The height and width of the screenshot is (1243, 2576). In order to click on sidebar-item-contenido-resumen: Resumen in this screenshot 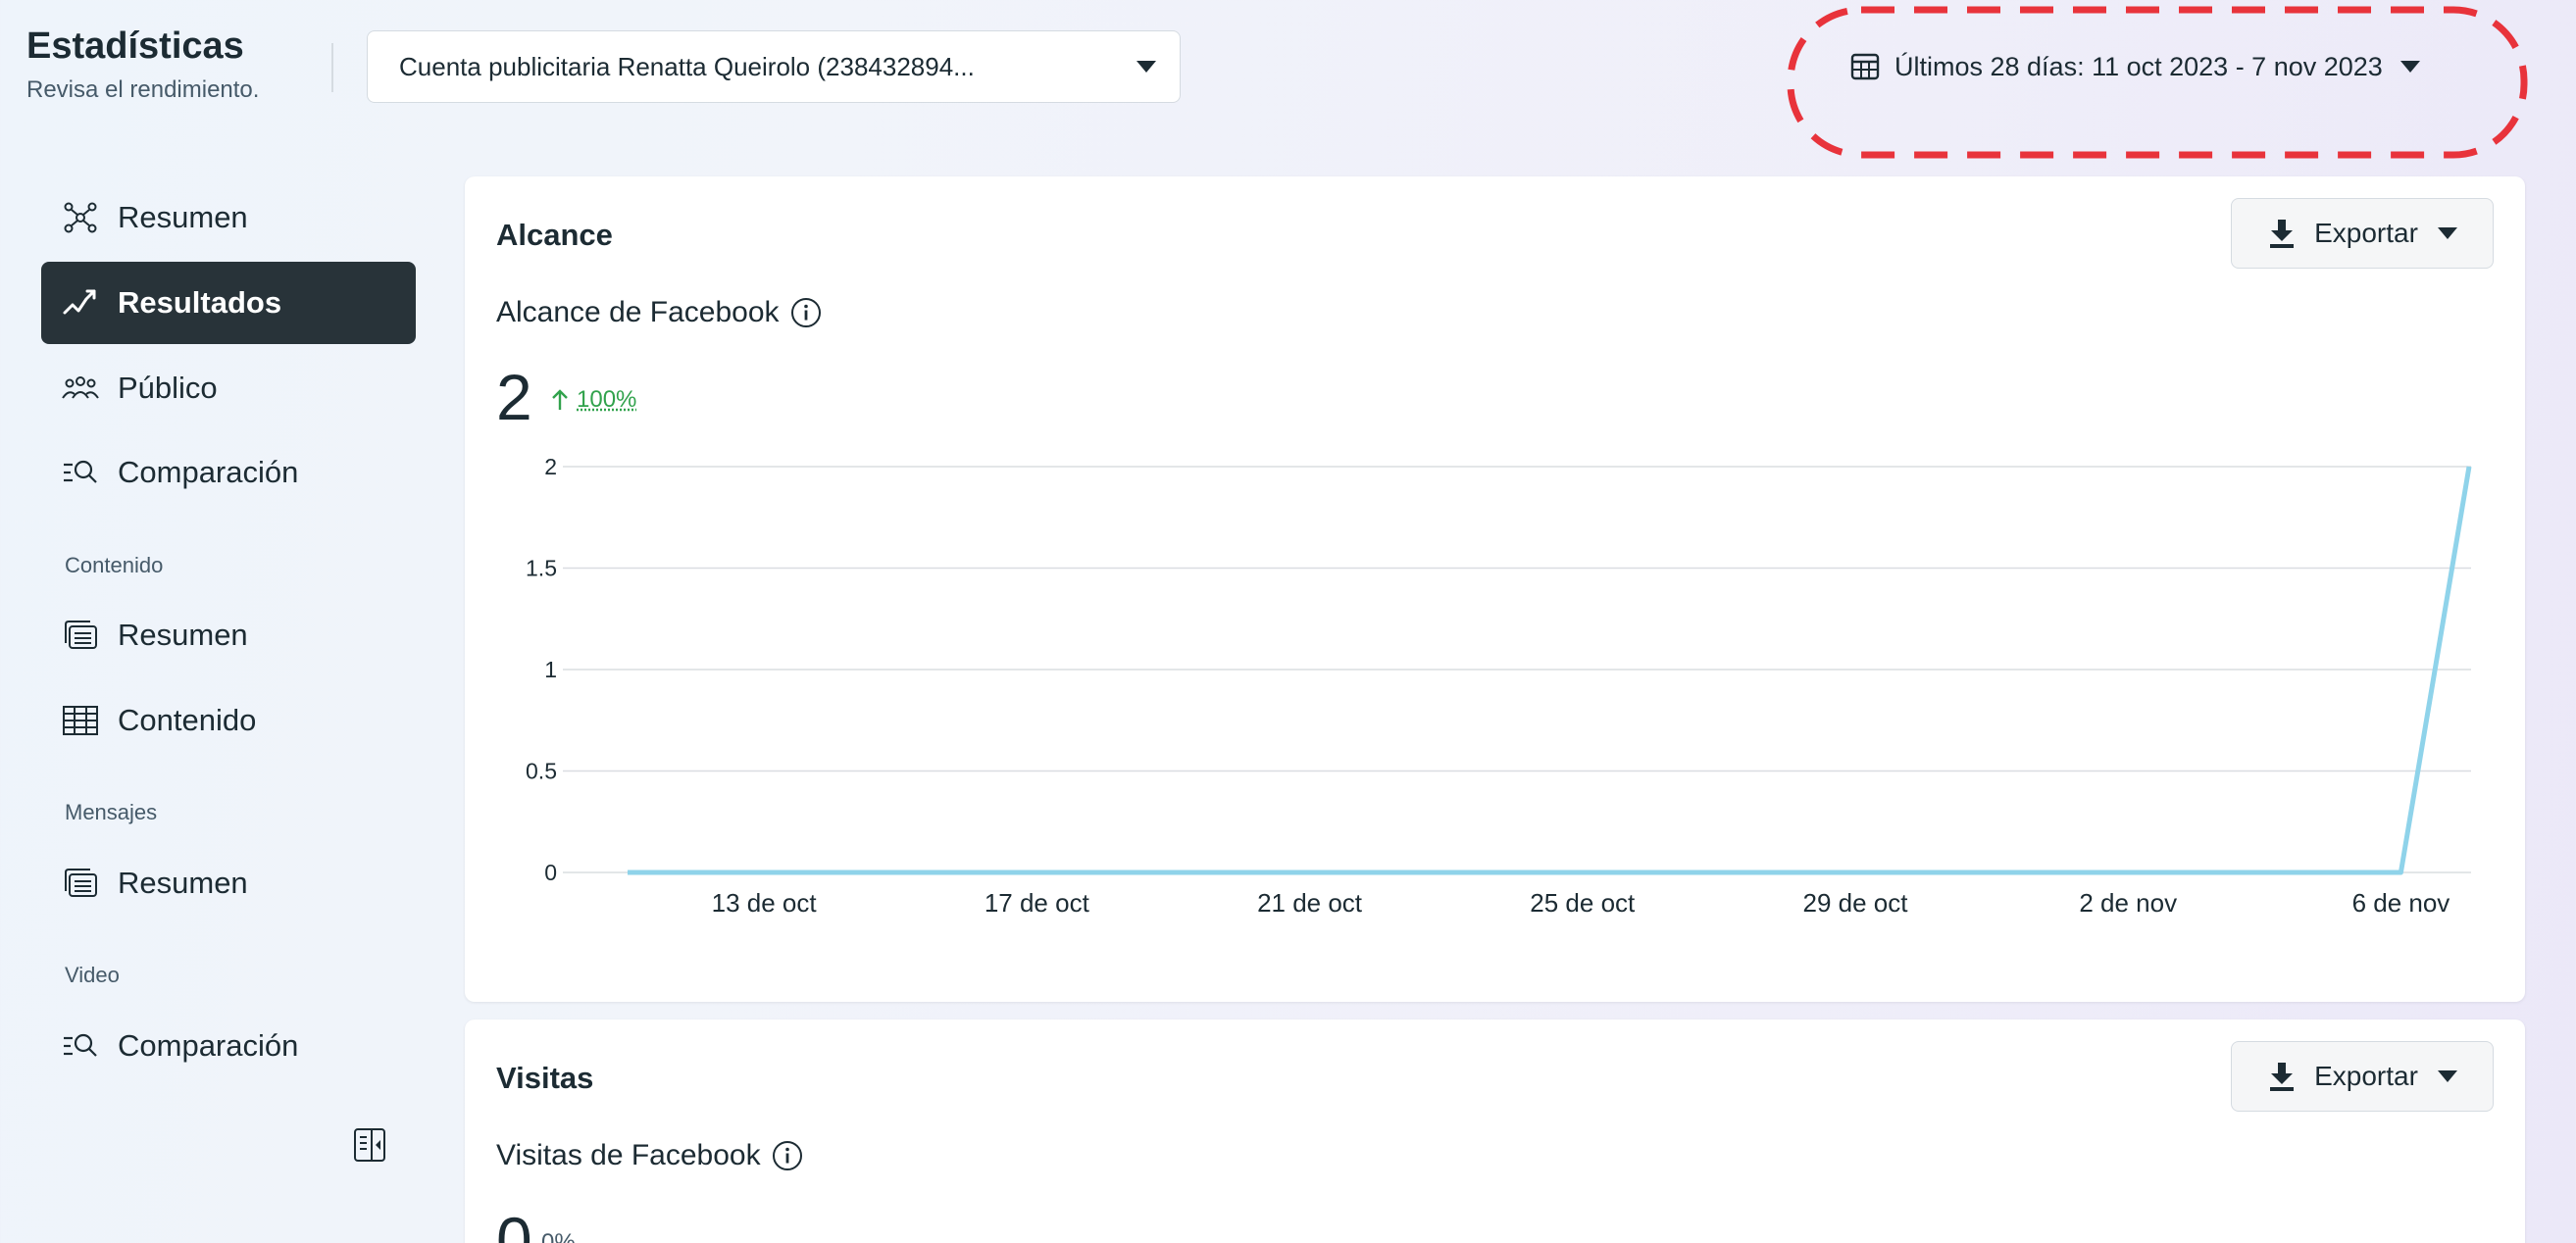, I will do `click(229, 635)`.